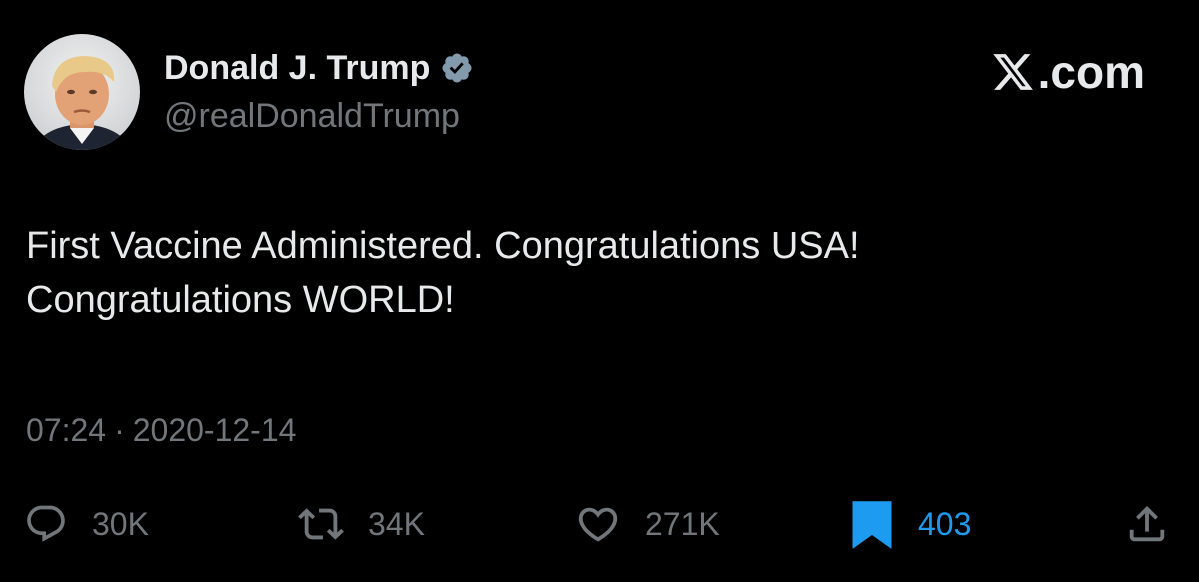  What do you see at coordinates (1091, 72) in the screenshot?
I see `brand-suffix: .com` at bounding box center [1091, 72].